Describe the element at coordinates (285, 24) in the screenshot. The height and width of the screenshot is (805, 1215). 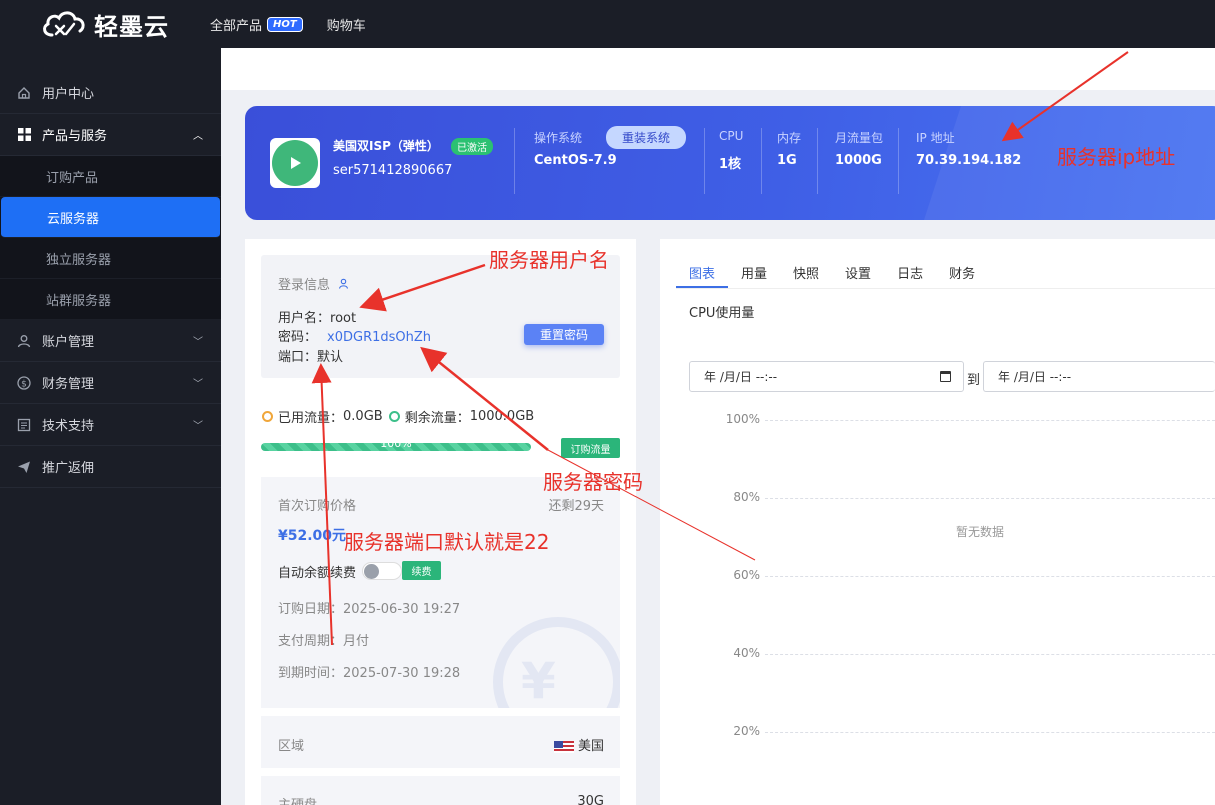
I see `hot-badge: HOT` at that location.